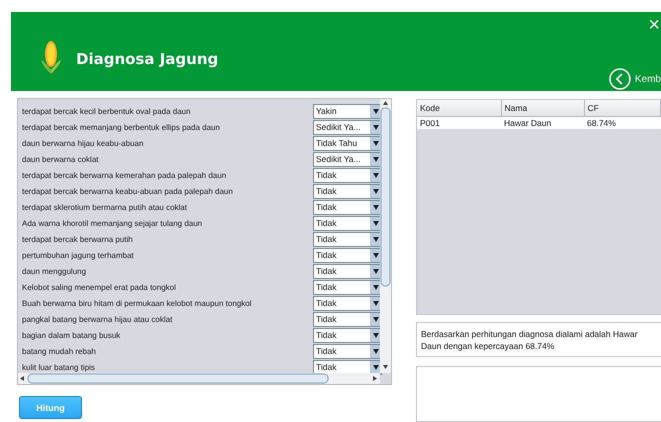  What do you see at coordinates (125, 175) in the screenshot?
I see `symptom-label: terdapat bercak berwarna kemerahan pada palepah daun` at bounding box center [125, 175].